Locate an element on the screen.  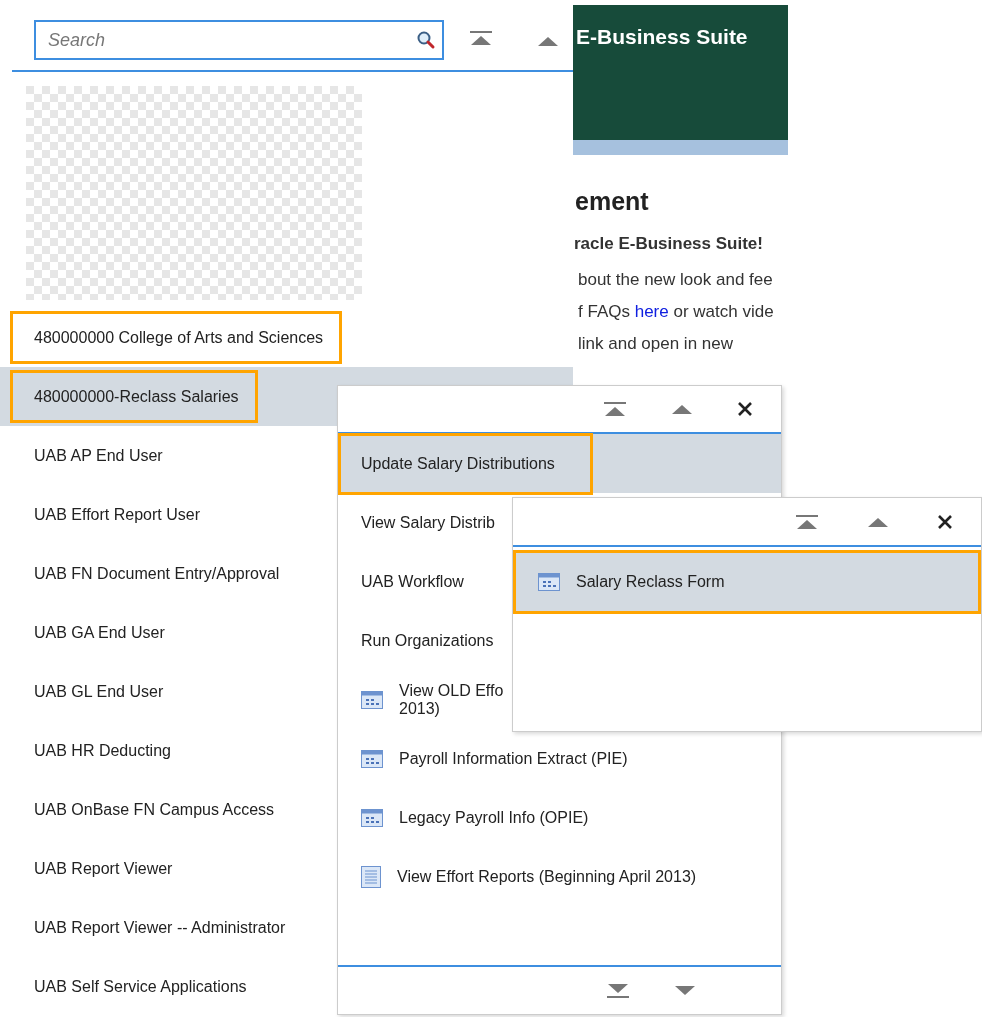
search-icon is located at coordinates (426, 40).